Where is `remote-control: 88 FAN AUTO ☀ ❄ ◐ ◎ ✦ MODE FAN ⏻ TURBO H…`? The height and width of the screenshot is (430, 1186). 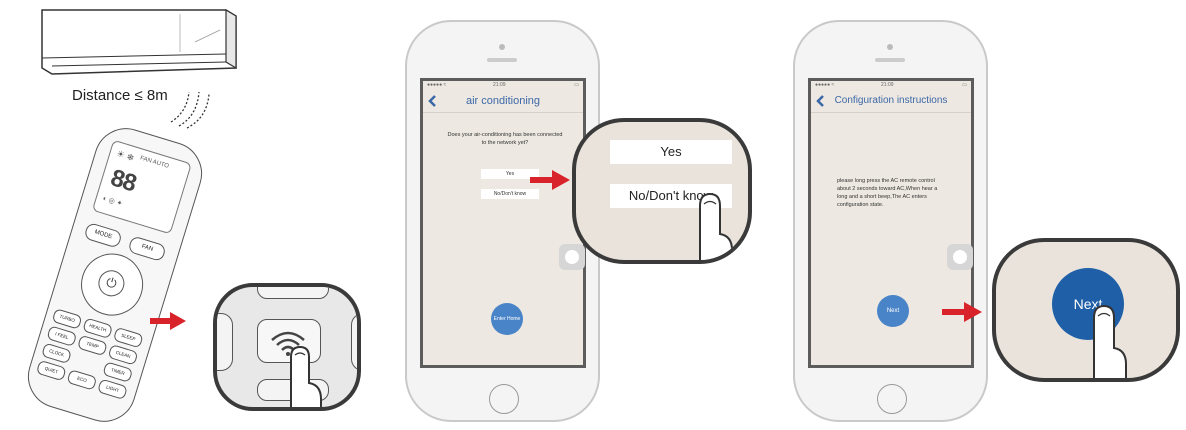 remote-control: 88 FAN AUTO ☀ ❄ ◐ ◎ ✦ MODE FAN ⏻ TURBO H… is located at coordinates (115, 275).